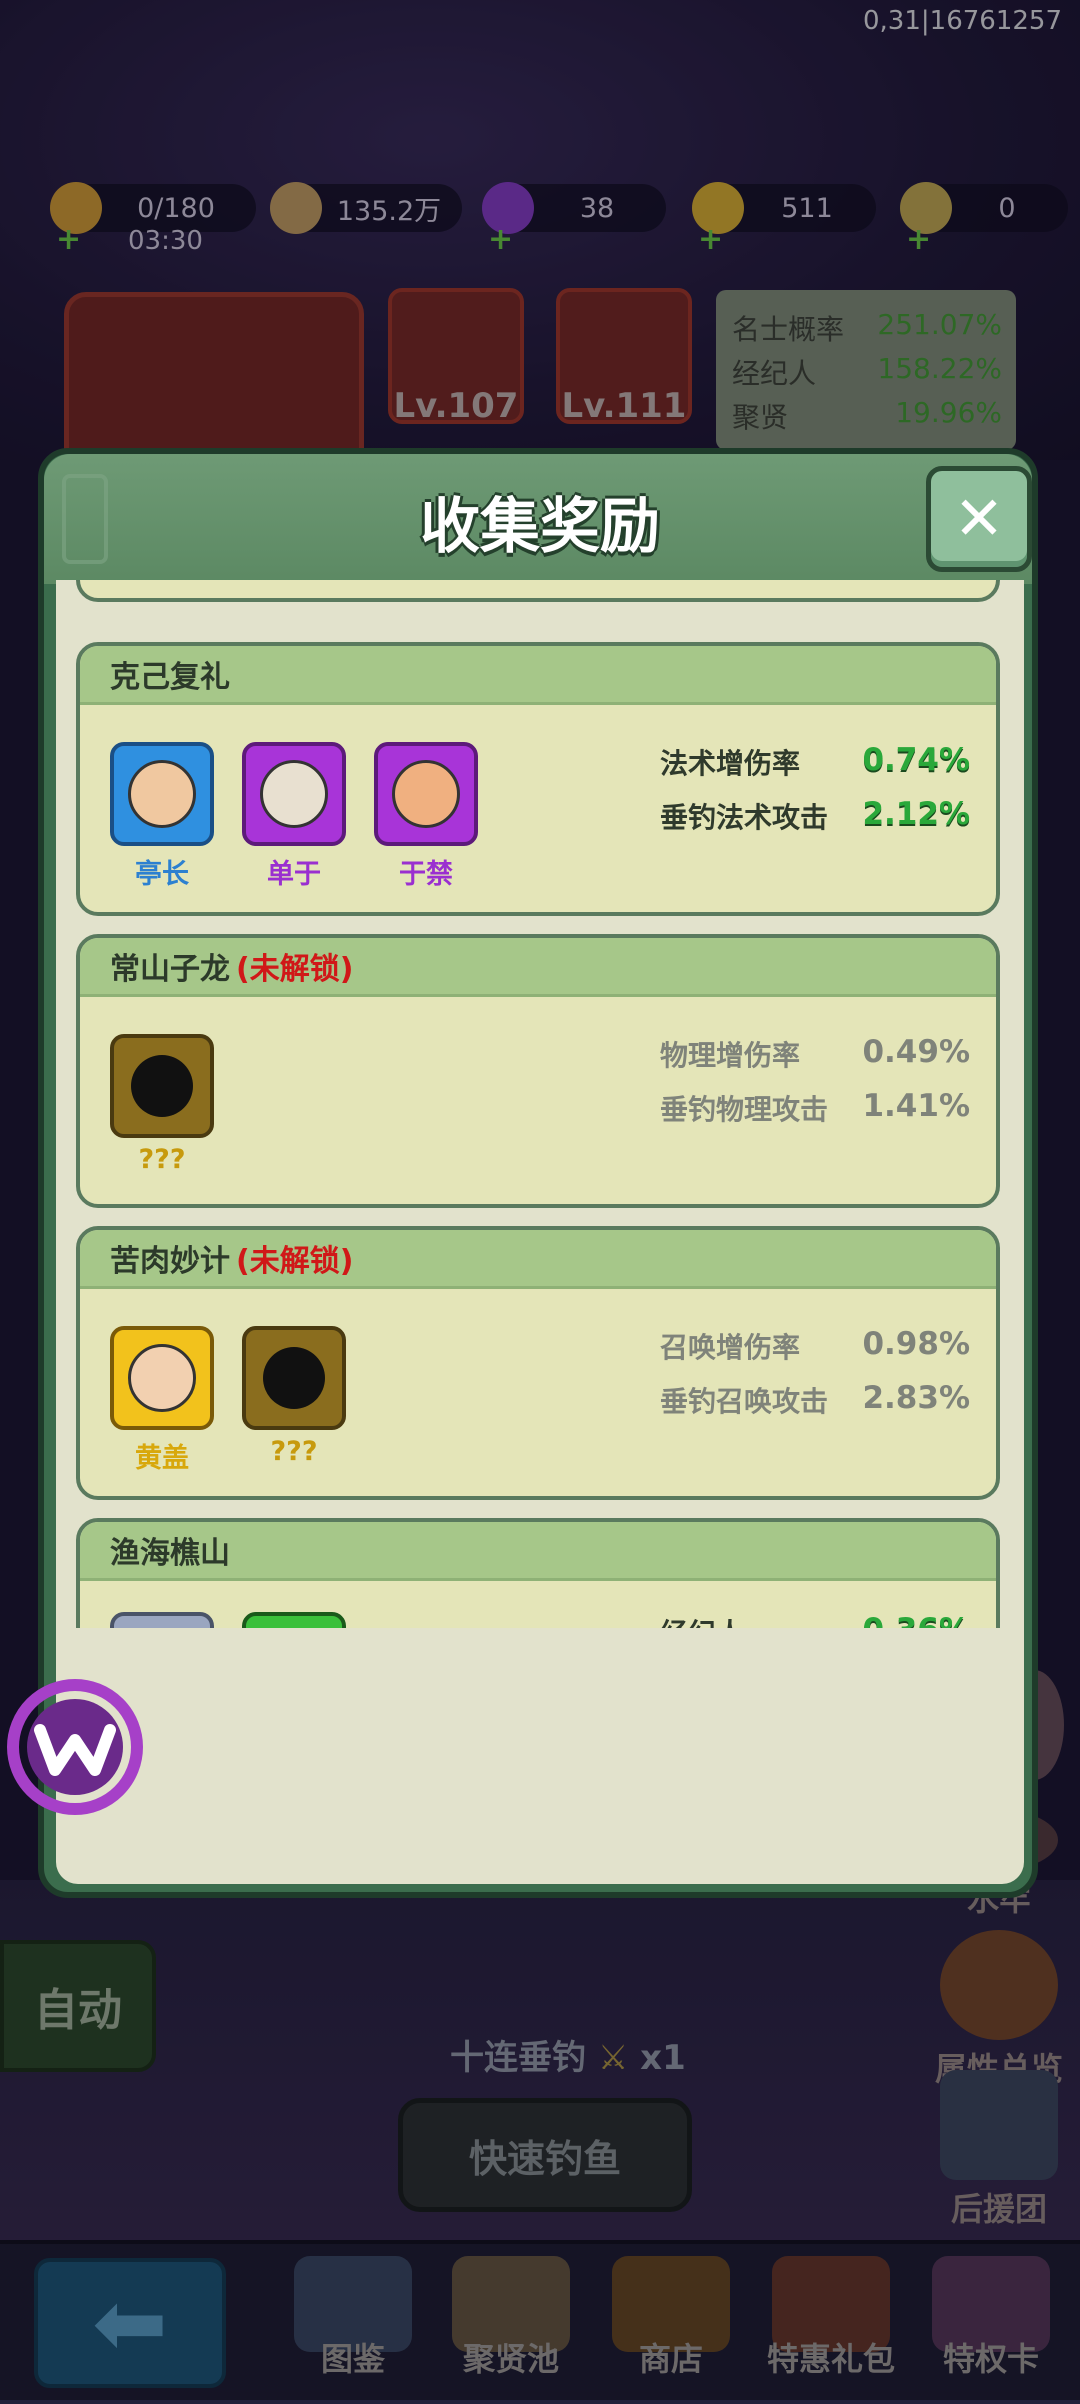 This screenshot has width=1080, height=2404. I want to click on card-title-text: 苦肉妙计, so click(170, 1261).